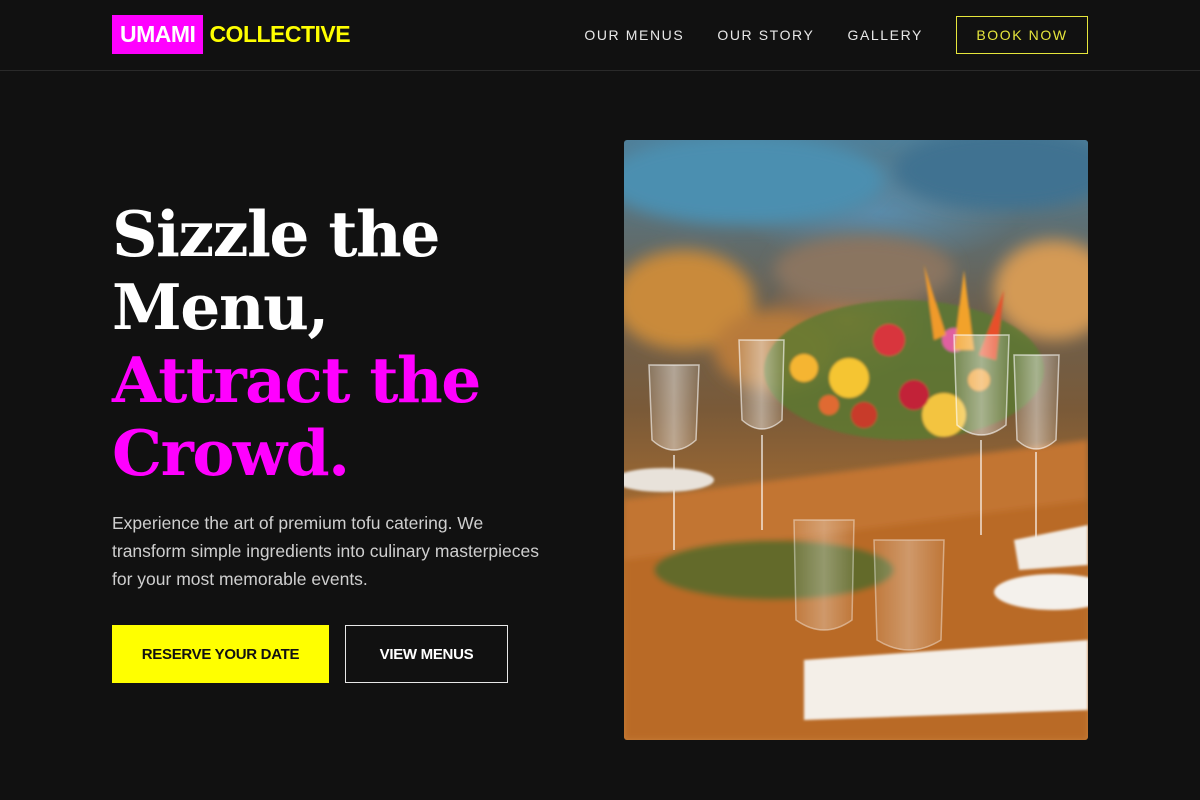  What do you see at coordinates (280, 34) in the screenshot?
I see `brand-logo-collective: COLLECTIVE` at bounding box center [280, 34].